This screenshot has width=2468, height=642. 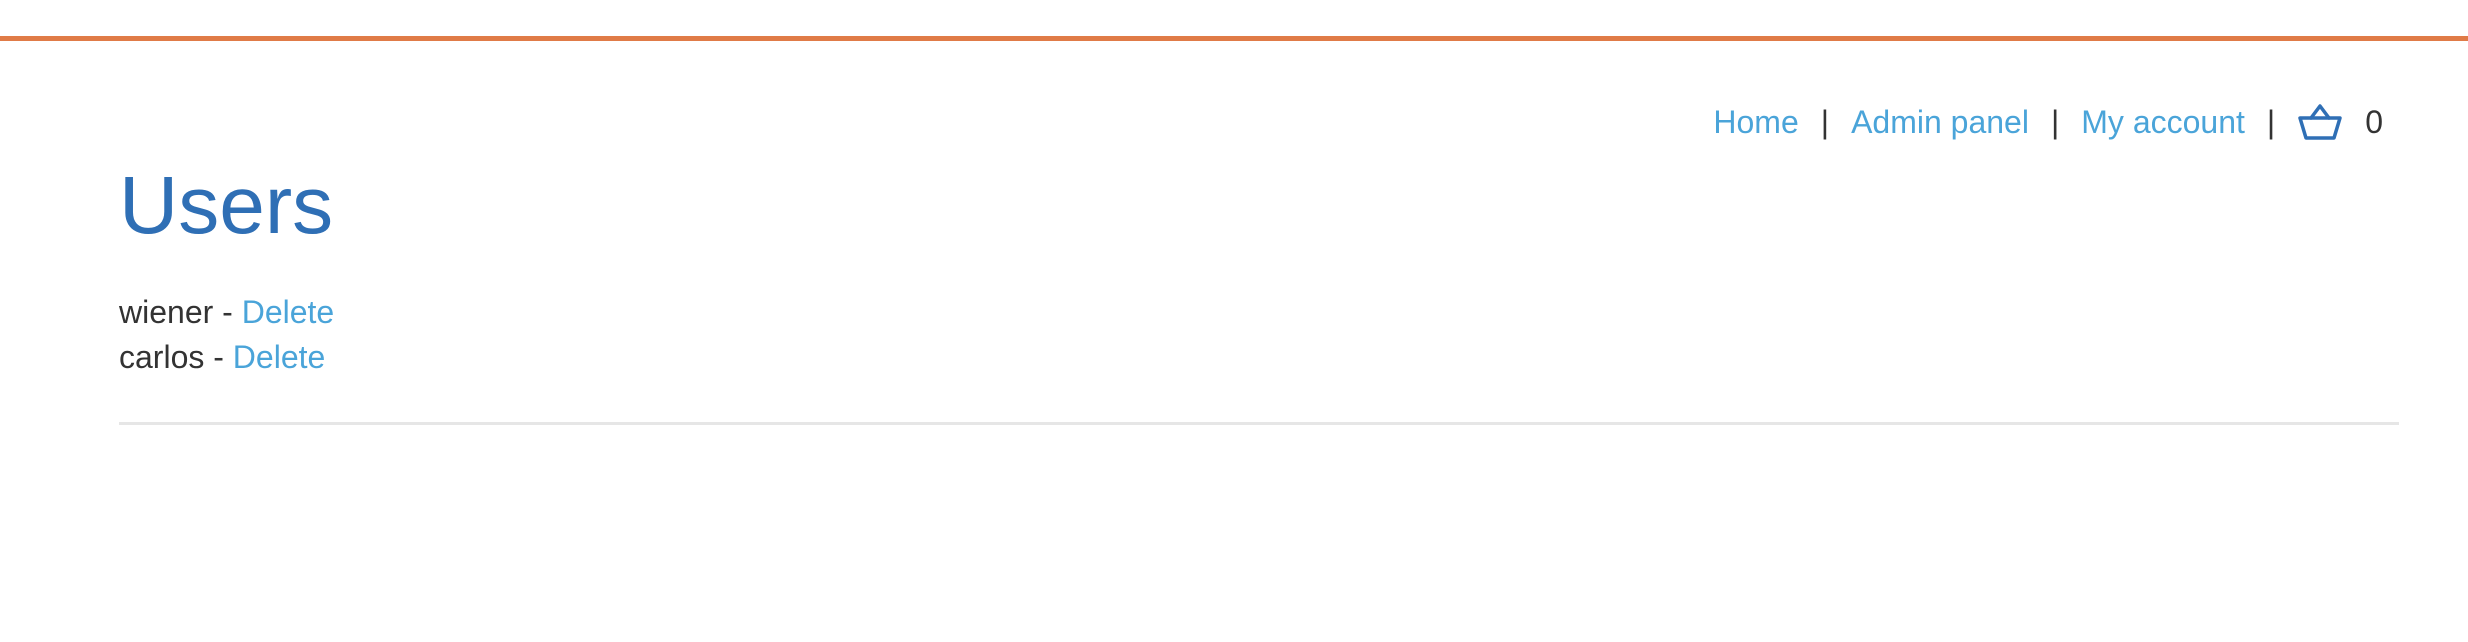 What do you see at coordinates (1234, 38) in the screenshot?
I see `header-accent-bar` at bounding box center [1234, 38].